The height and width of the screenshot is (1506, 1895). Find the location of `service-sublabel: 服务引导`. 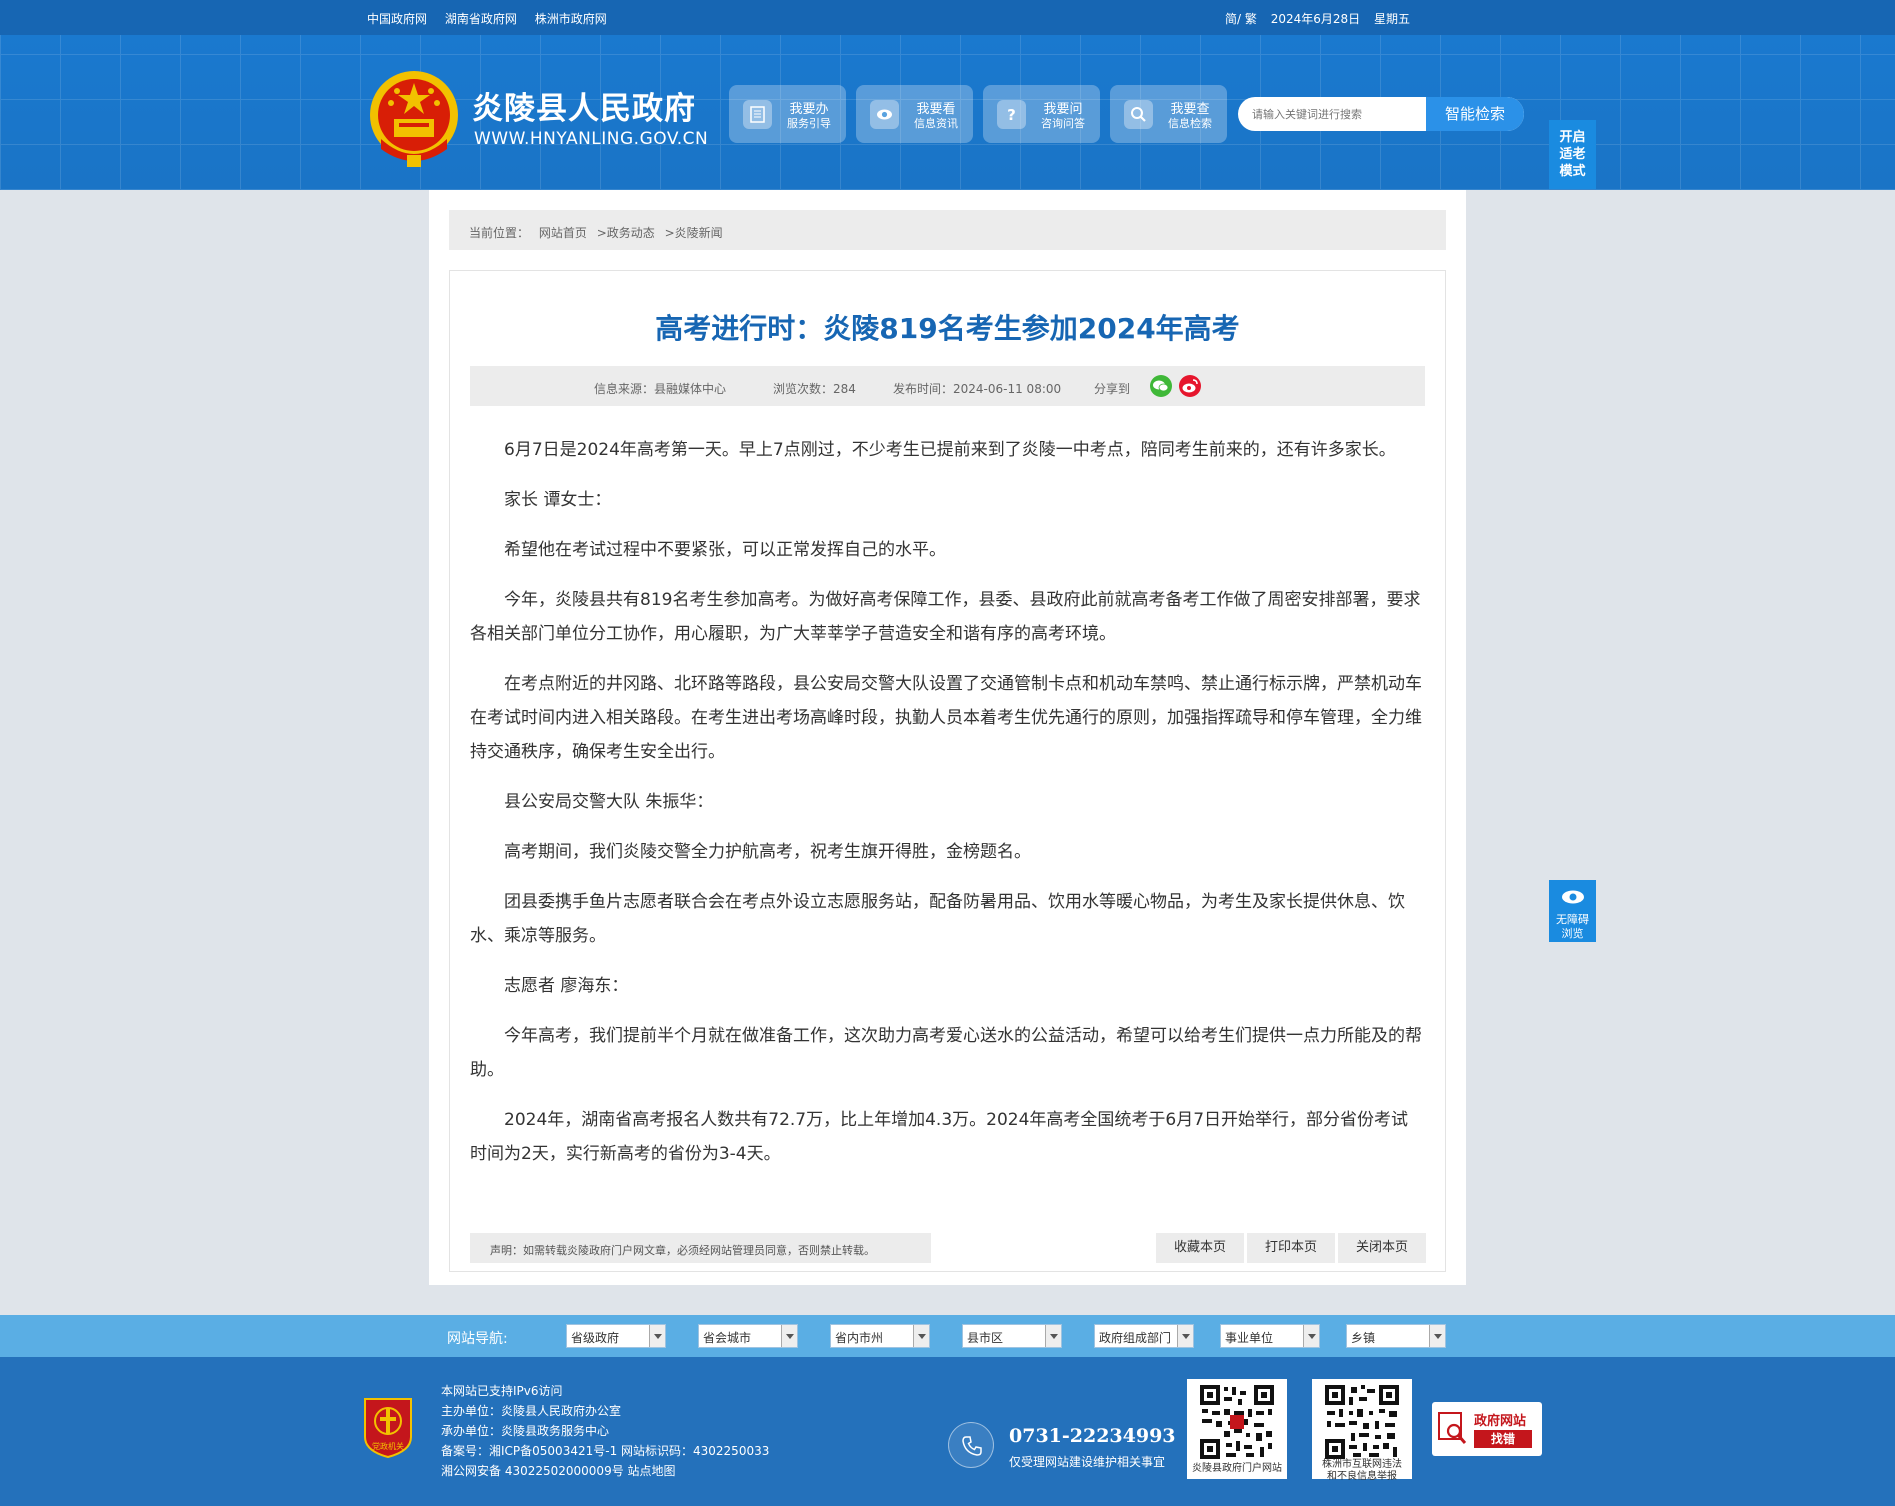

service-sublabel: 服务引导 is located at coordinates (809, 123).